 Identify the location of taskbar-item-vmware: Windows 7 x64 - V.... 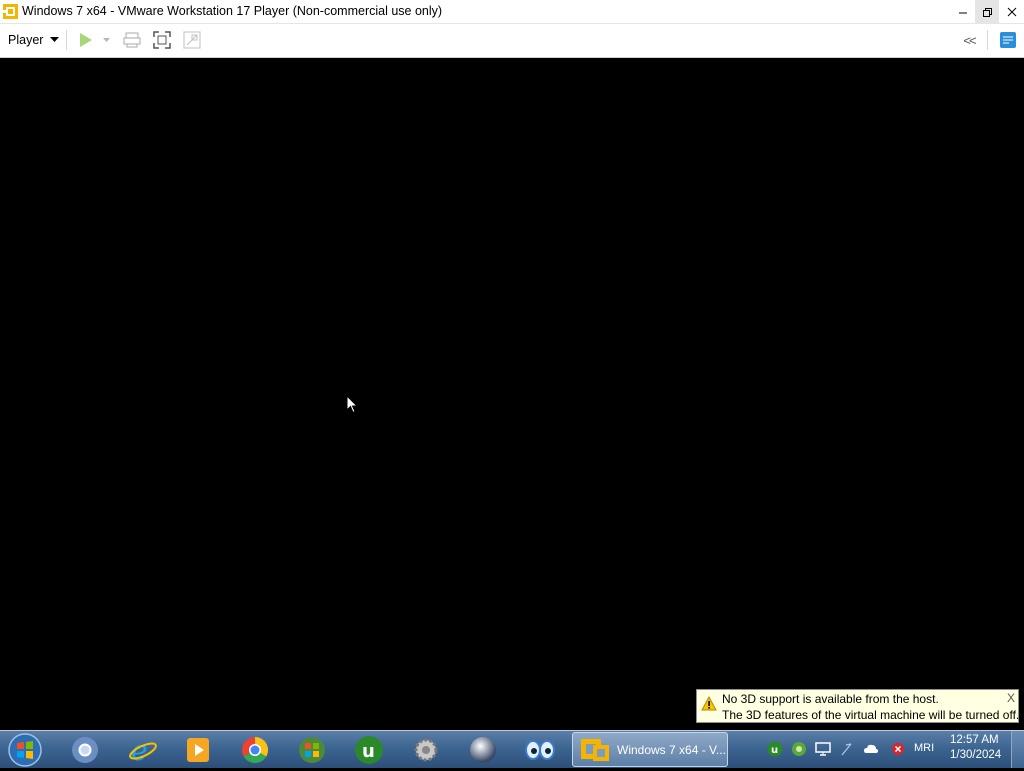
(650, 749).